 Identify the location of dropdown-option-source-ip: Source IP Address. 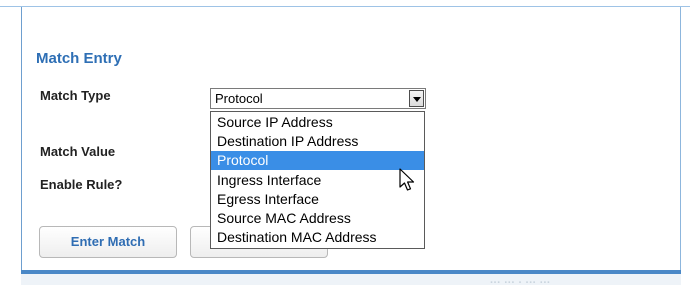
(317, 122).